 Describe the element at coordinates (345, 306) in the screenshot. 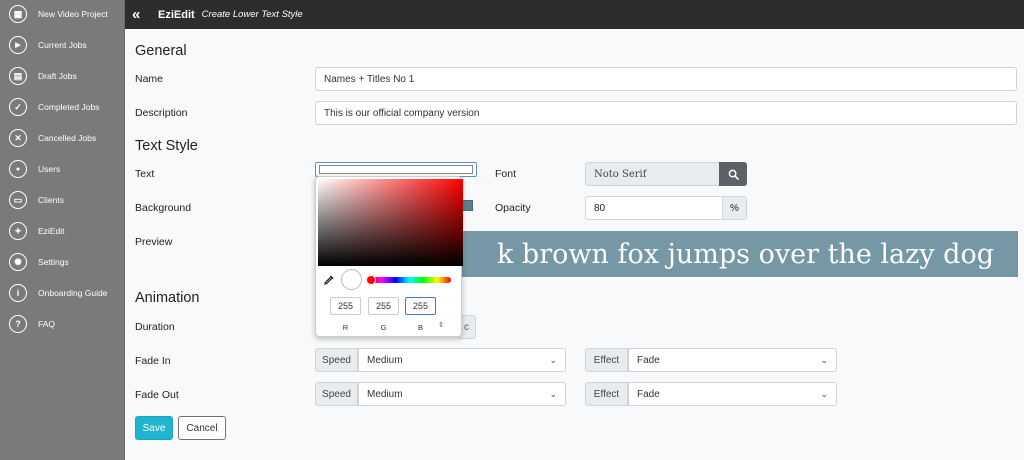

I see `red-input: 255` at that location.